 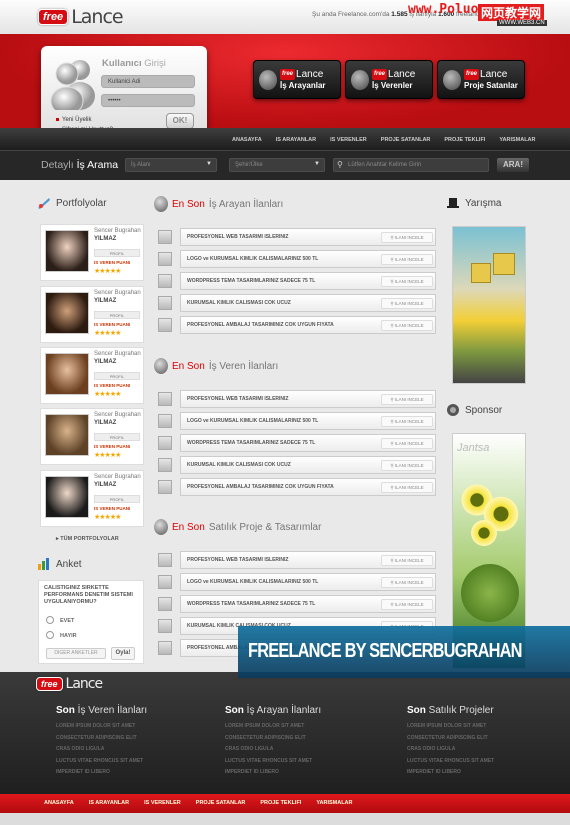 I want to click on nav-job-seekers: IS ARAYANLAR, so click(x=296, y=140).